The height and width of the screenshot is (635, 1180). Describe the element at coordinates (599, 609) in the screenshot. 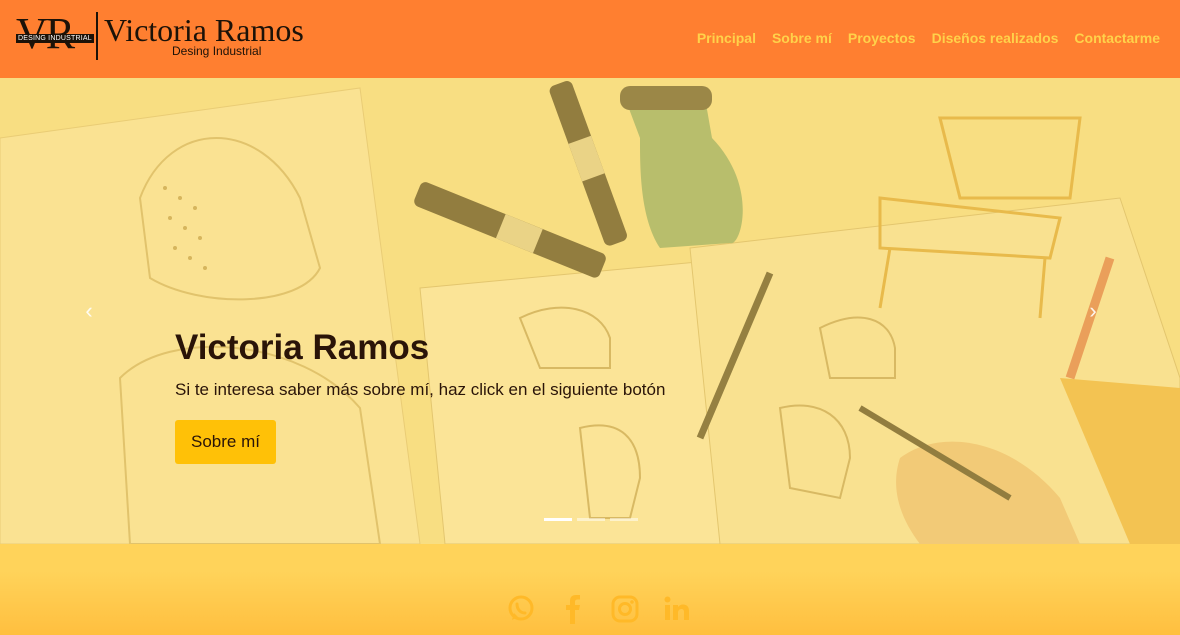

I see `social-links` at that location.